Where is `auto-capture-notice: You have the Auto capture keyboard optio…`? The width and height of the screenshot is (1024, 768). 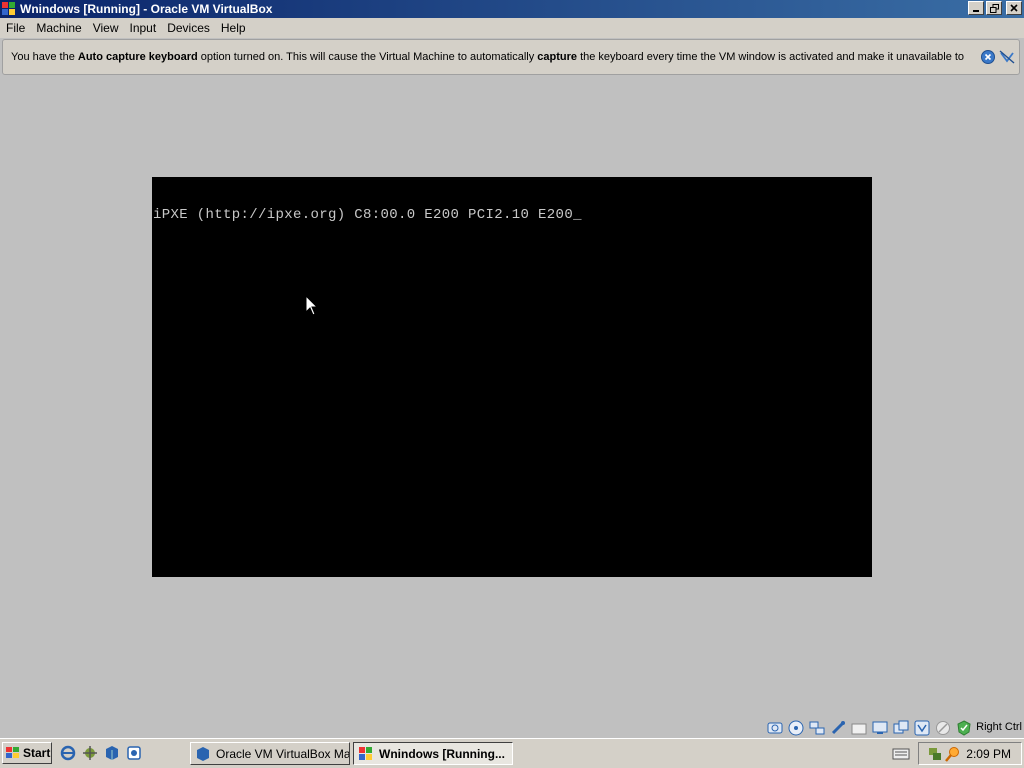 auto-capture-notice: You have the Auto capture keyboard optio… is located at coordinates (511, 57).